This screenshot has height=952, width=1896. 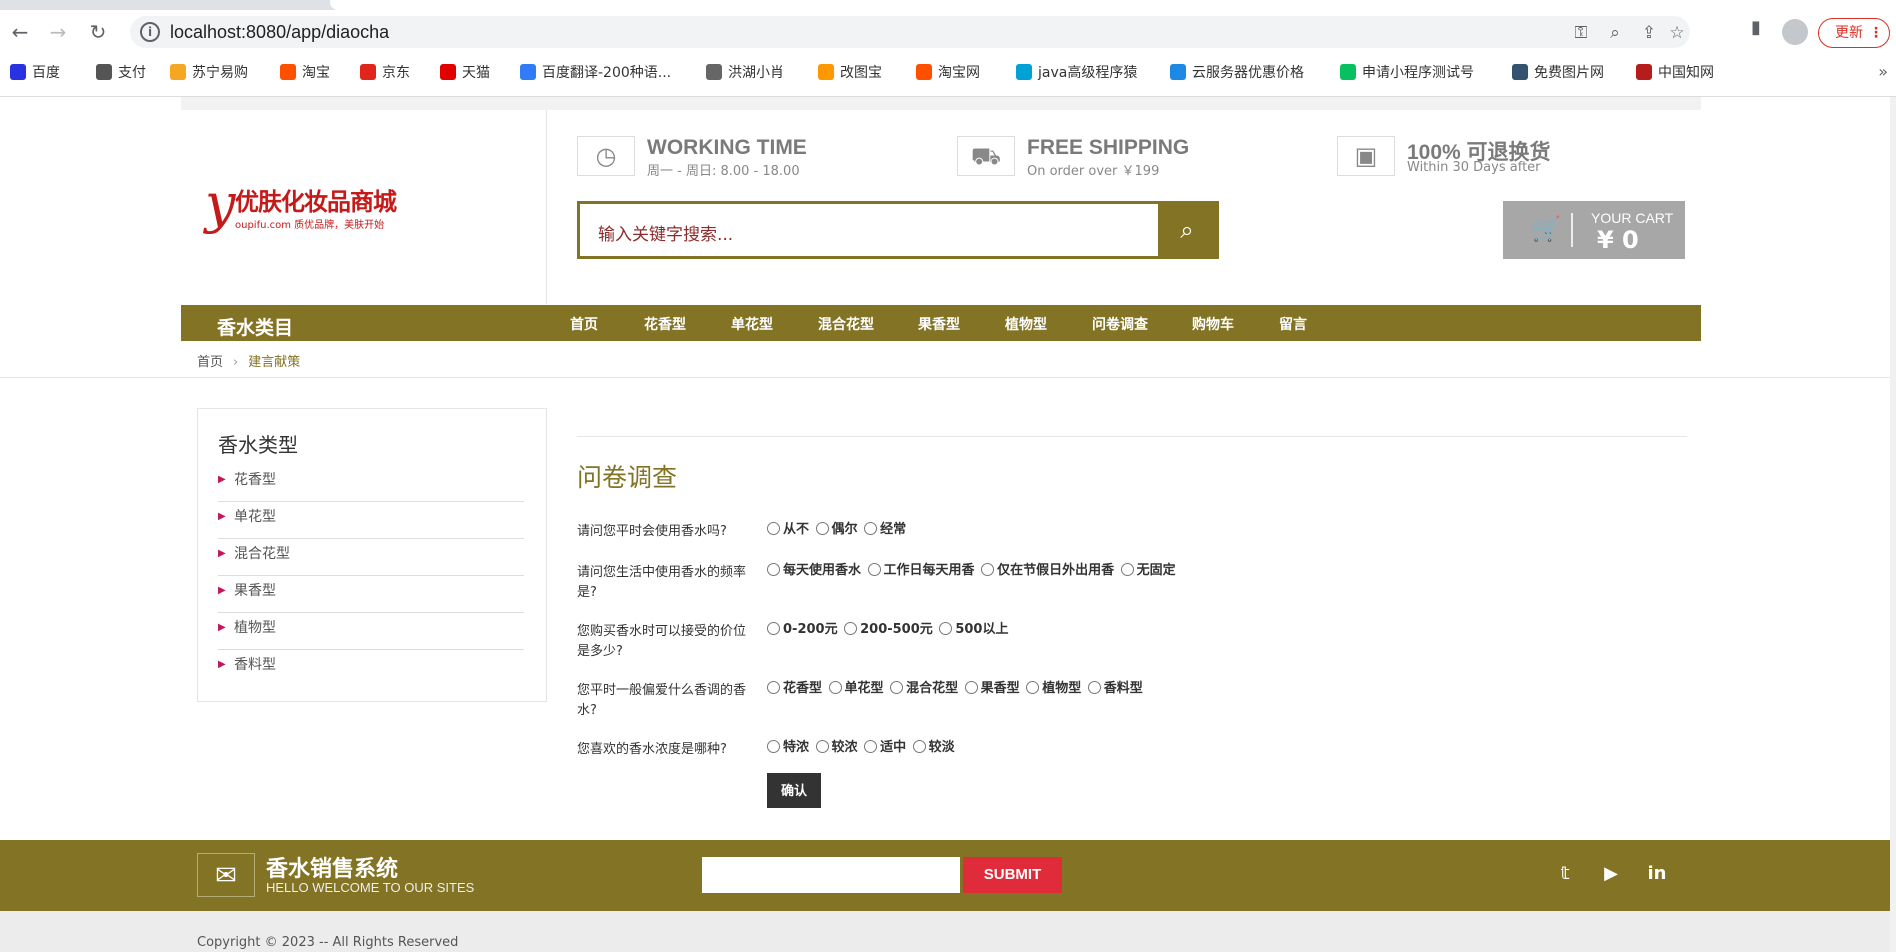 What do you see at coordinates (810, 629) in the screenshot?
I see `option-label: 0-200元` at bounding box center [810, 629].